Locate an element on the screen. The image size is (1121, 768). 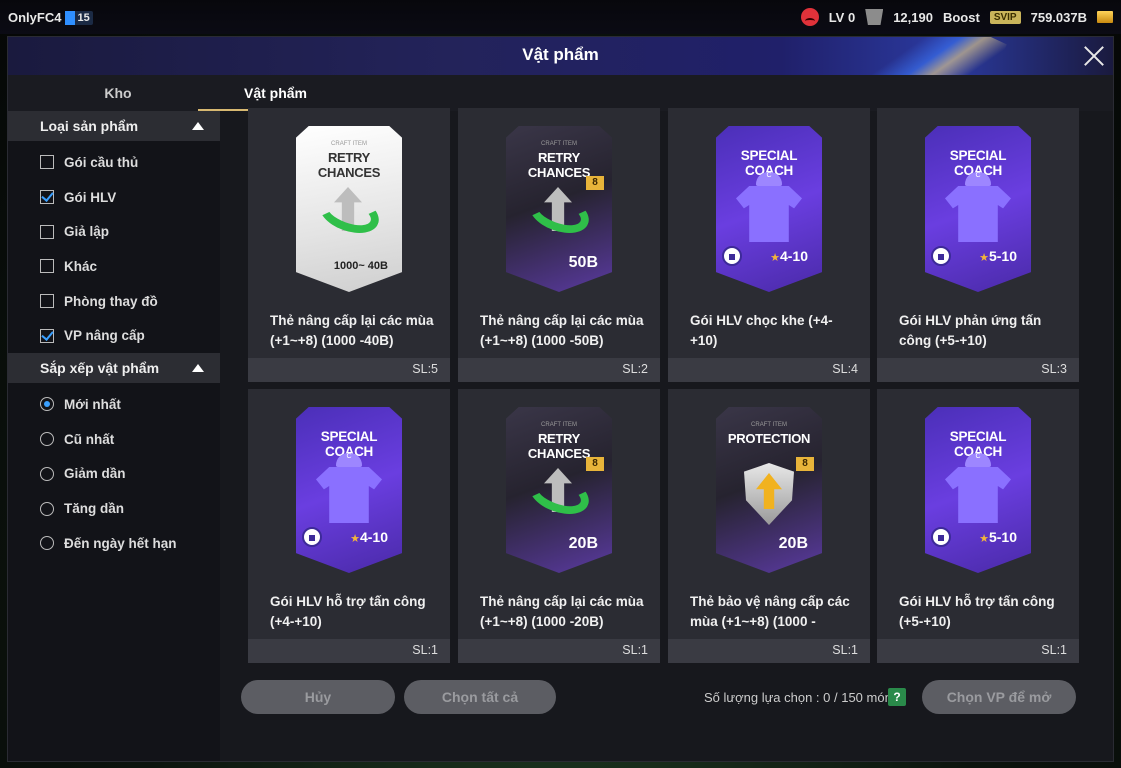
boost-label: Boost is located at coordinates (961, 17).